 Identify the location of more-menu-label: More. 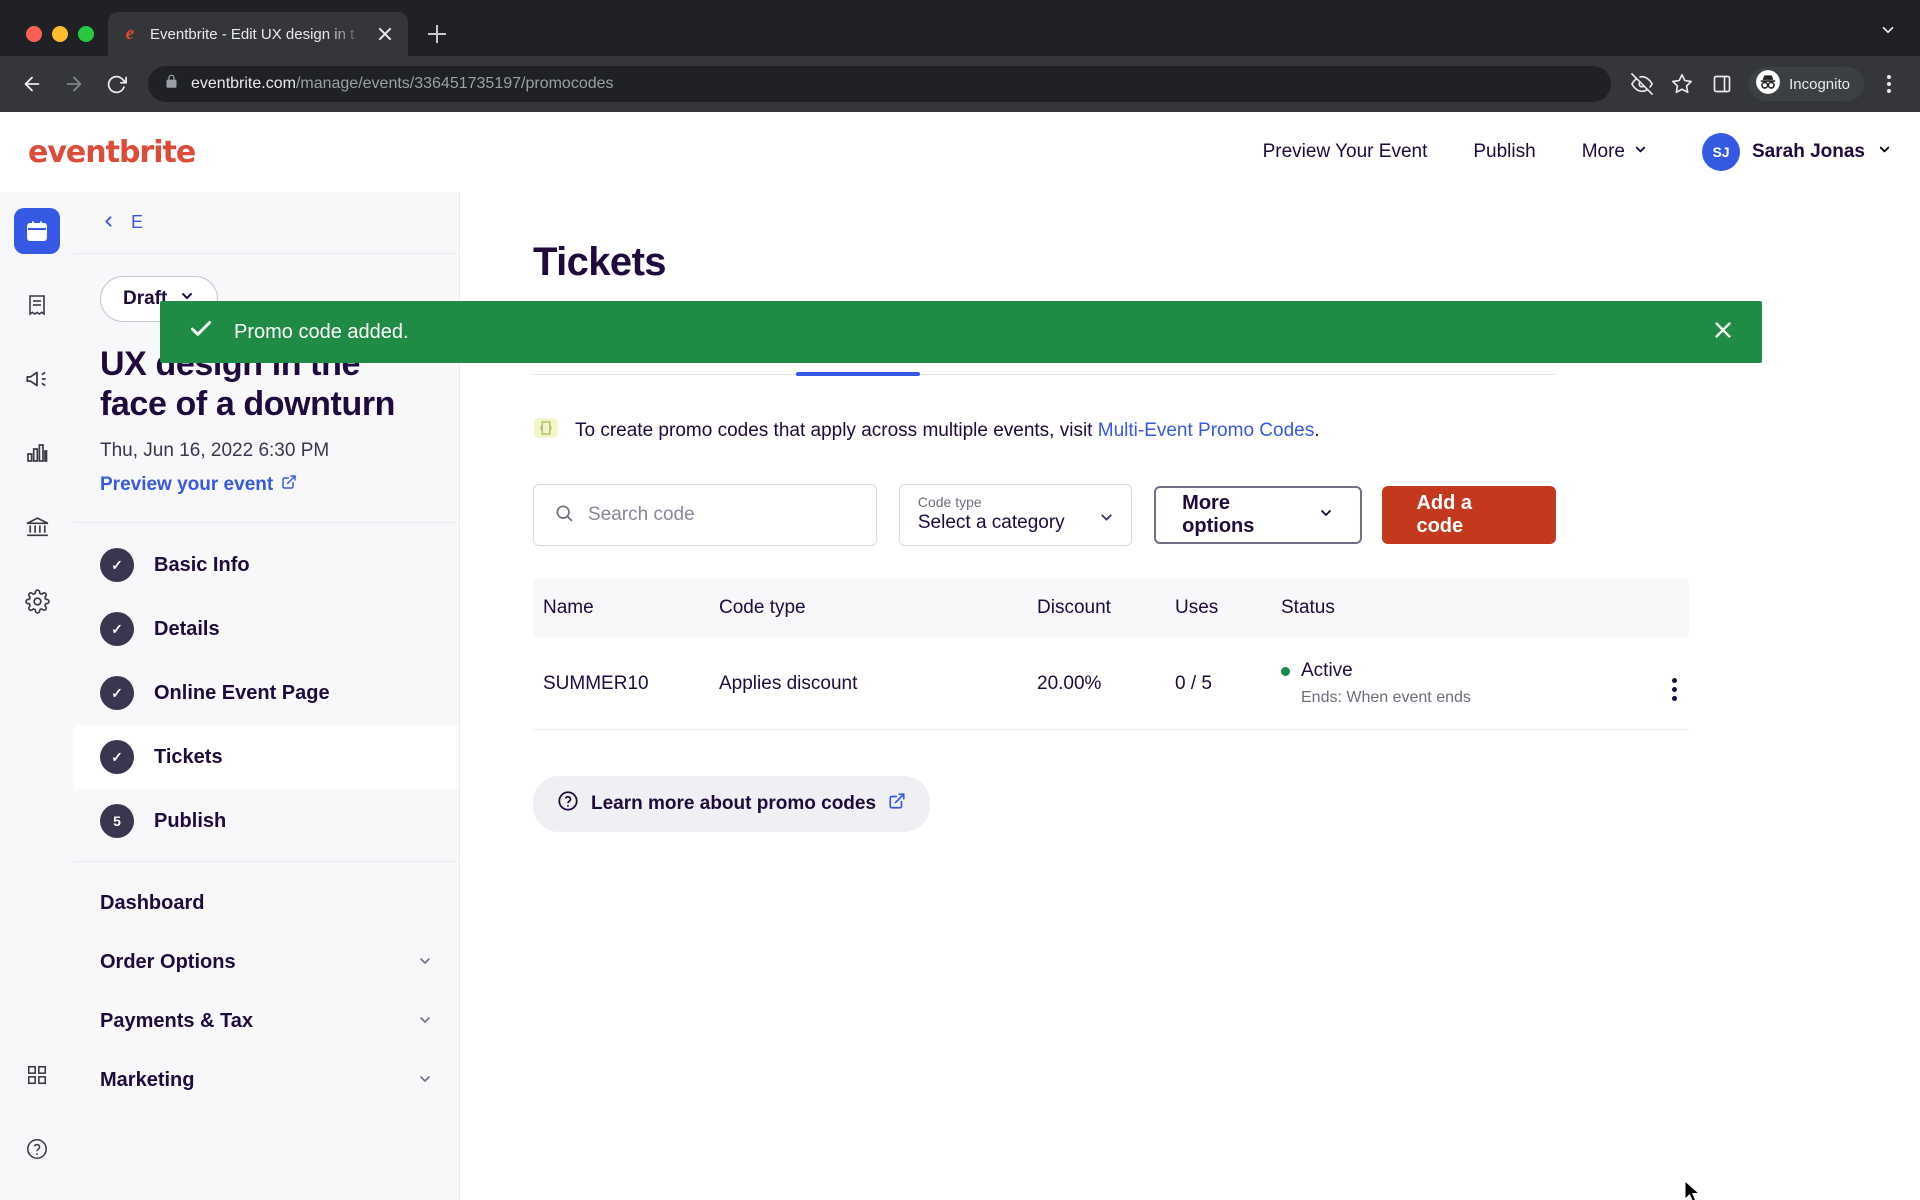
(1603, 151).